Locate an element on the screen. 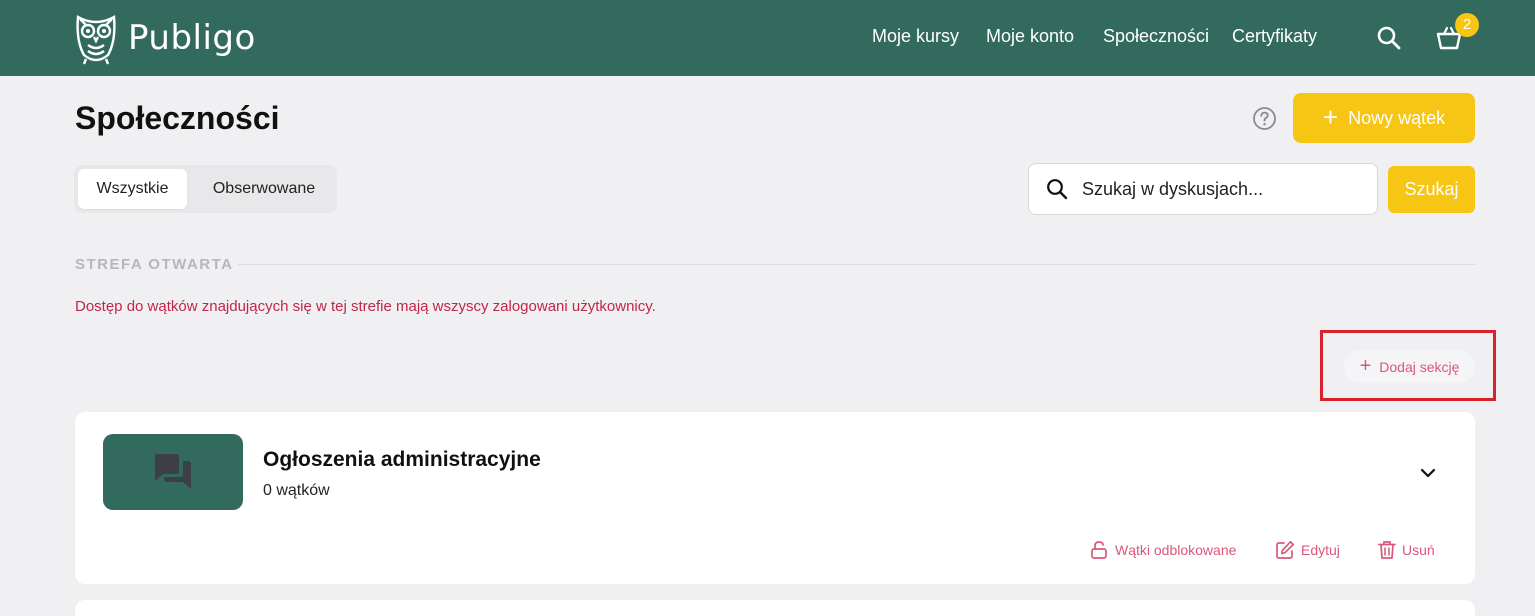 Image resolution: width=1535 pixels, height=616 pixels. section-title: Ogłoszenia administracyjne is located at coordinates (402, 460).